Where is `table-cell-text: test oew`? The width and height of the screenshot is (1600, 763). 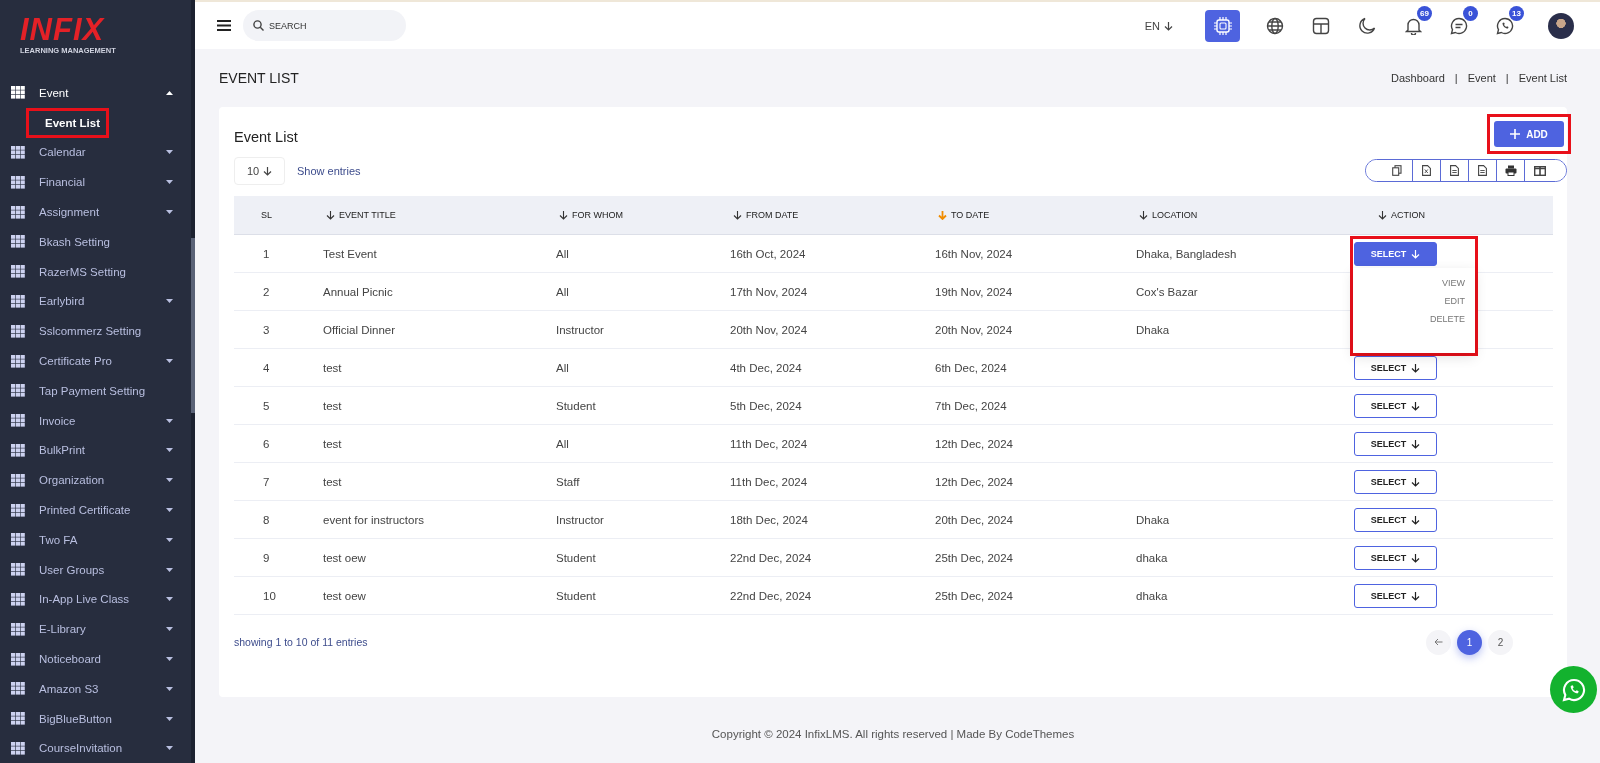 table-cell-text: test oew is located at coordinates (344, 595).